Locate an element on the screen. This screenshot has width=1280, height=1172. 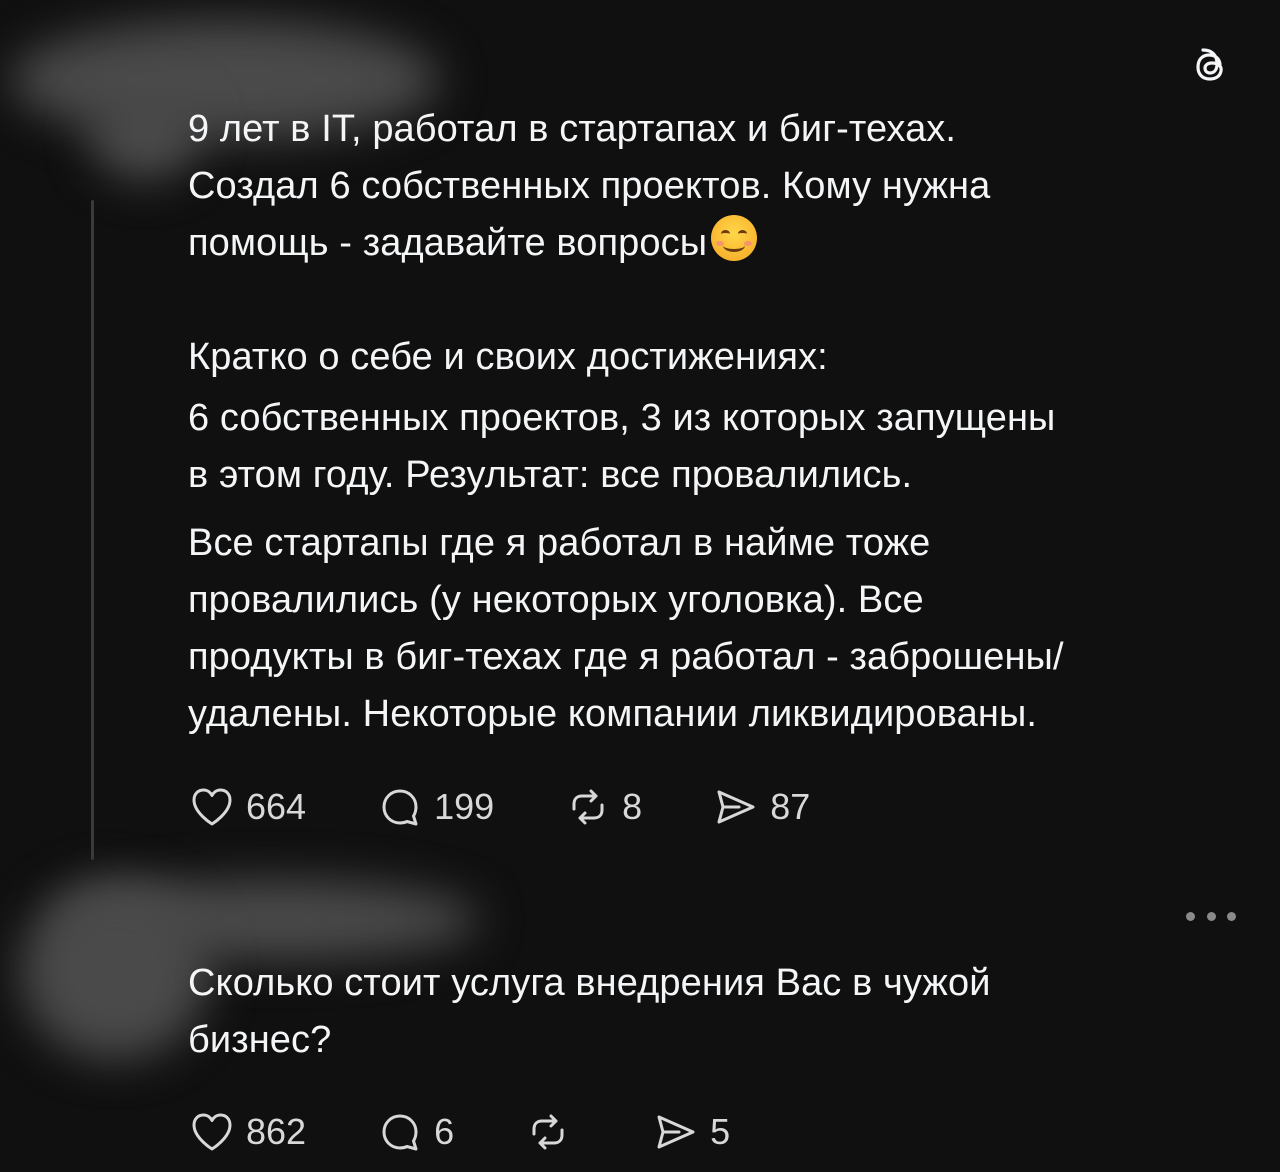
threads-logo-icon is located at coordinates (1210, 66).